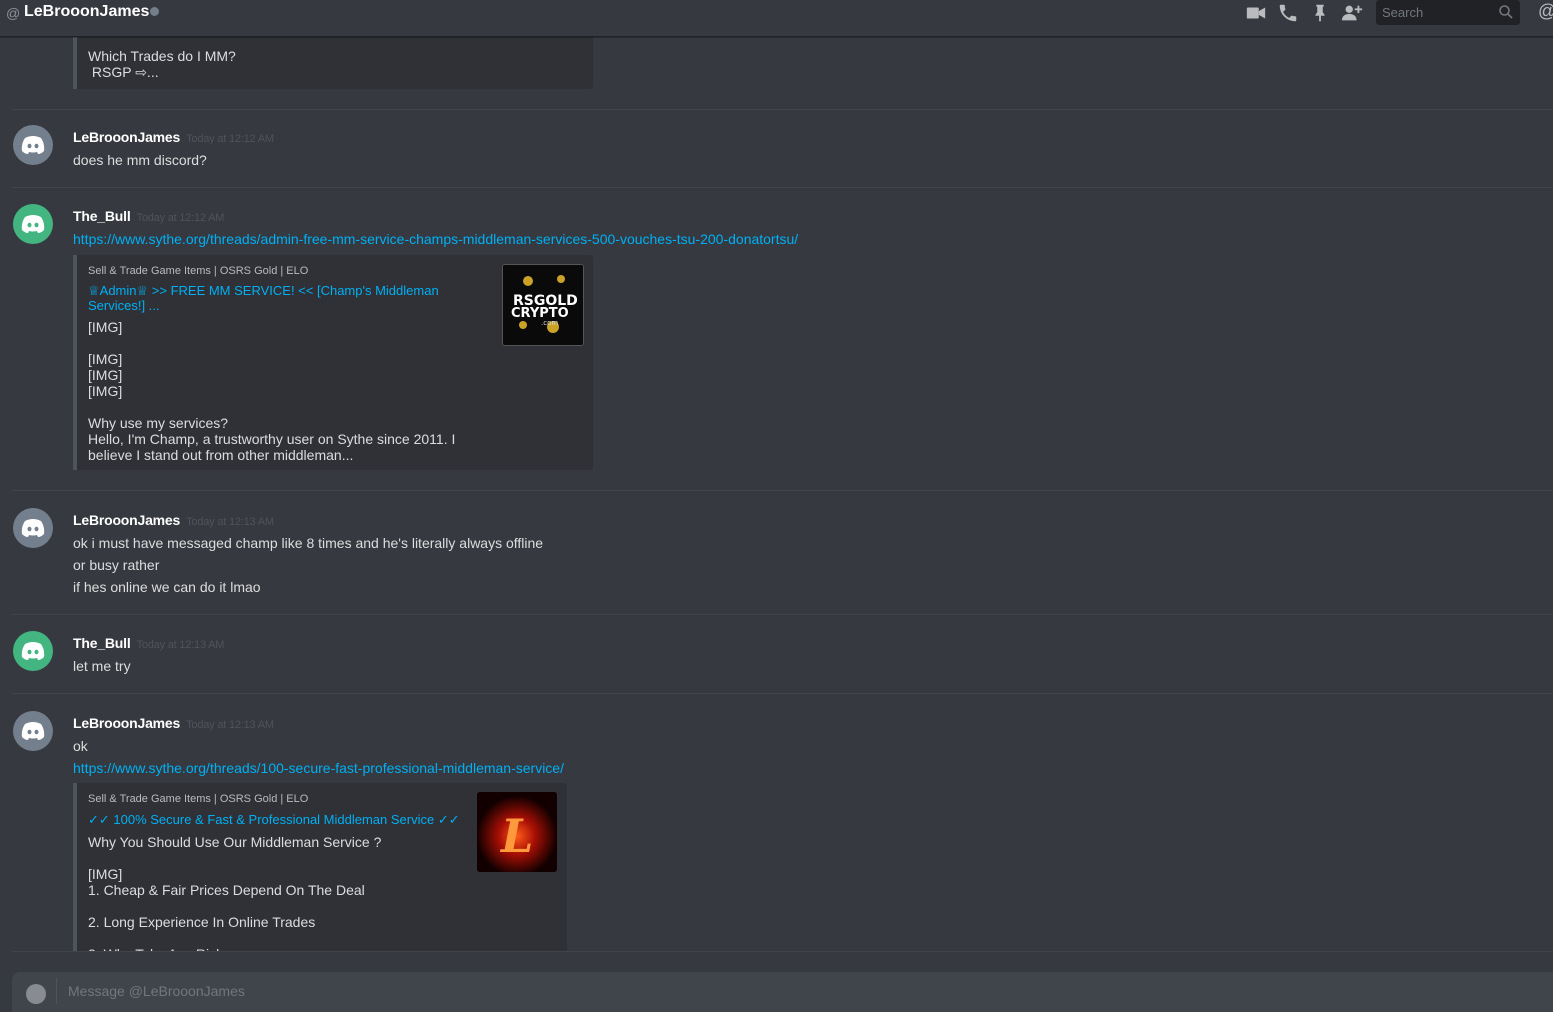 The width and height of the screenshot is (1553, 1012). What do you see at coordinates (782, 992) in the screenshot?
I see `message-input: Message @LeBrooonJames` at bounding box center [782, 992].